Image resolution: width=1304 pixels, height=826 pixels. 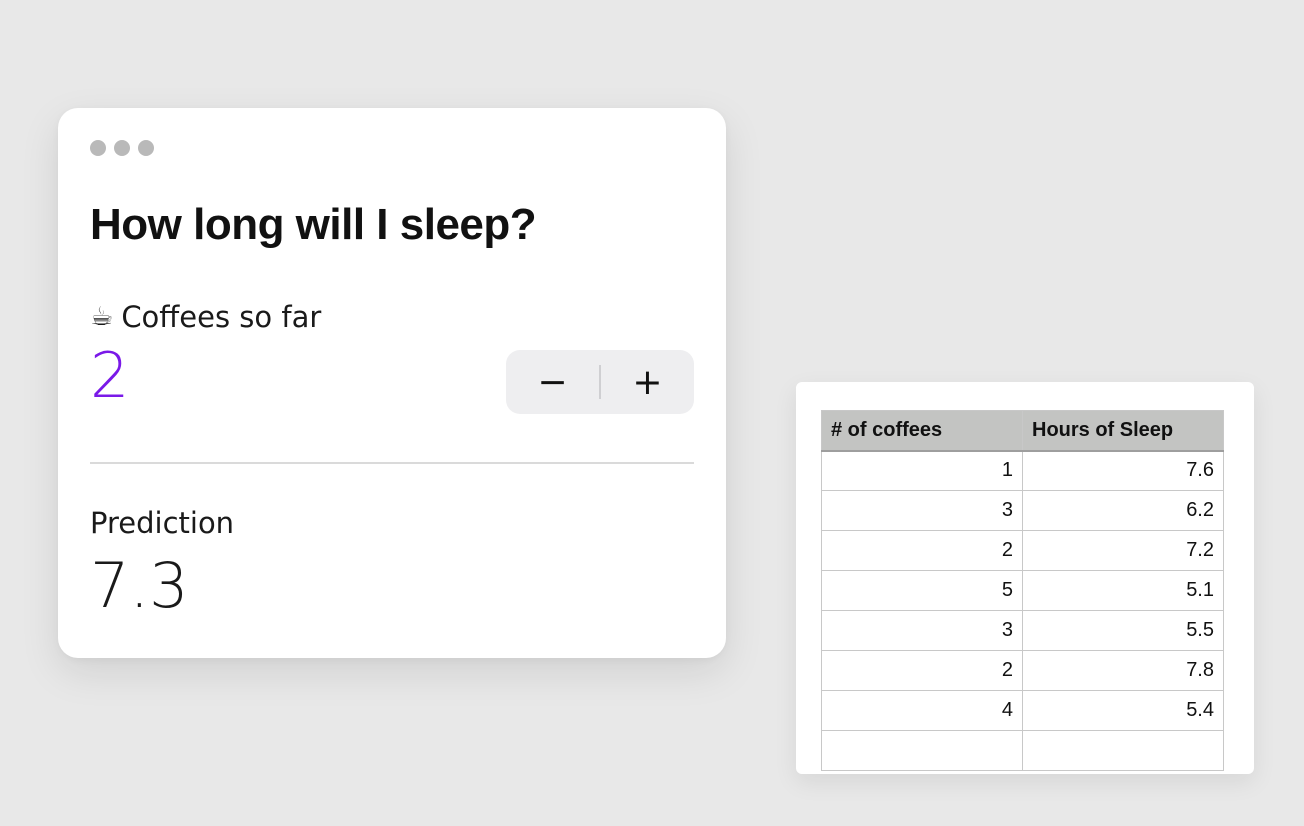 I want to click on table-cell: 5.4, so click(x=1123, y=710).